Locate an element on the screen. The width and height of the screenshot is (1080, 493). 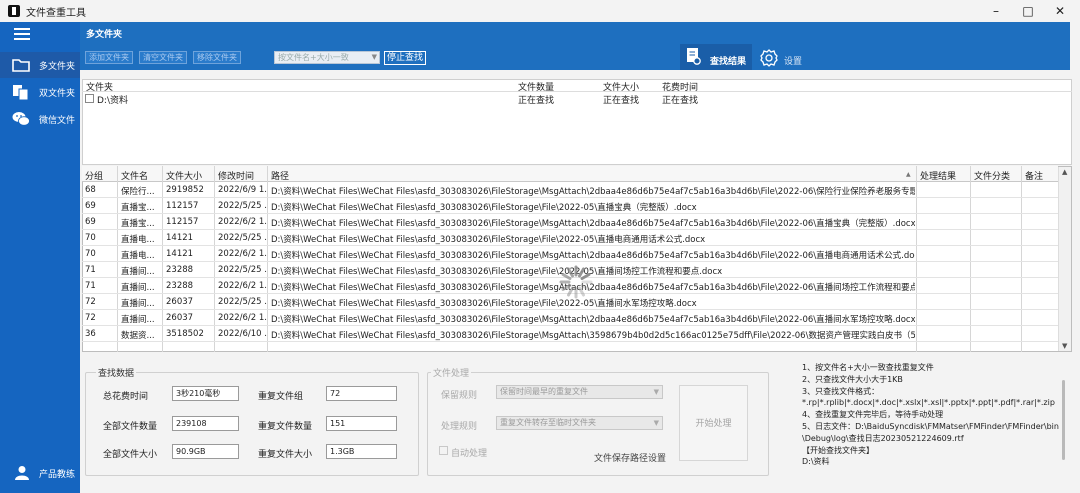
sort-asc-icon: ▲ is located at coordinates (908, 174).